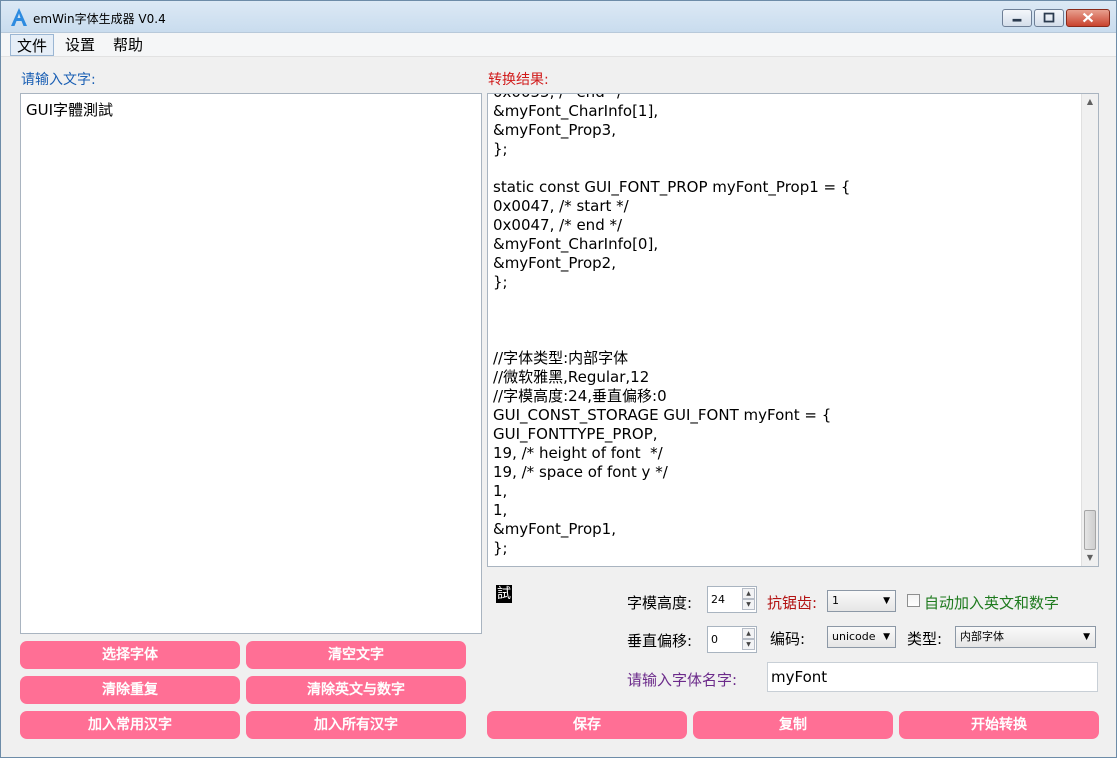 The height and width of the screenshot is (758, 1117). What do you see at coordinates (861, 601) in the screenshot?
I see `antialias-select: 1 ▼` at bounding box center [861, 601].